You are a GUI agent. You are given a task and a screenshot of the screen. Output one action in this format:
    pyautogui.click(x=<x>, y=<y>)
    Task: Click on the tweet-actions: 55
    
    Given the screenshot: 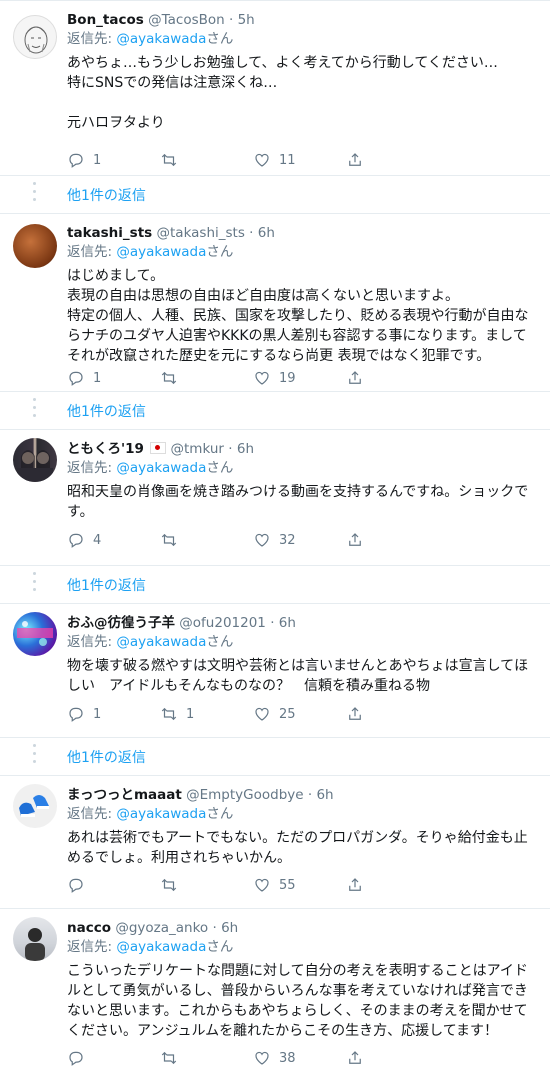 What is the action you would take?
    pyautogui.click(x=277, y=886)
    